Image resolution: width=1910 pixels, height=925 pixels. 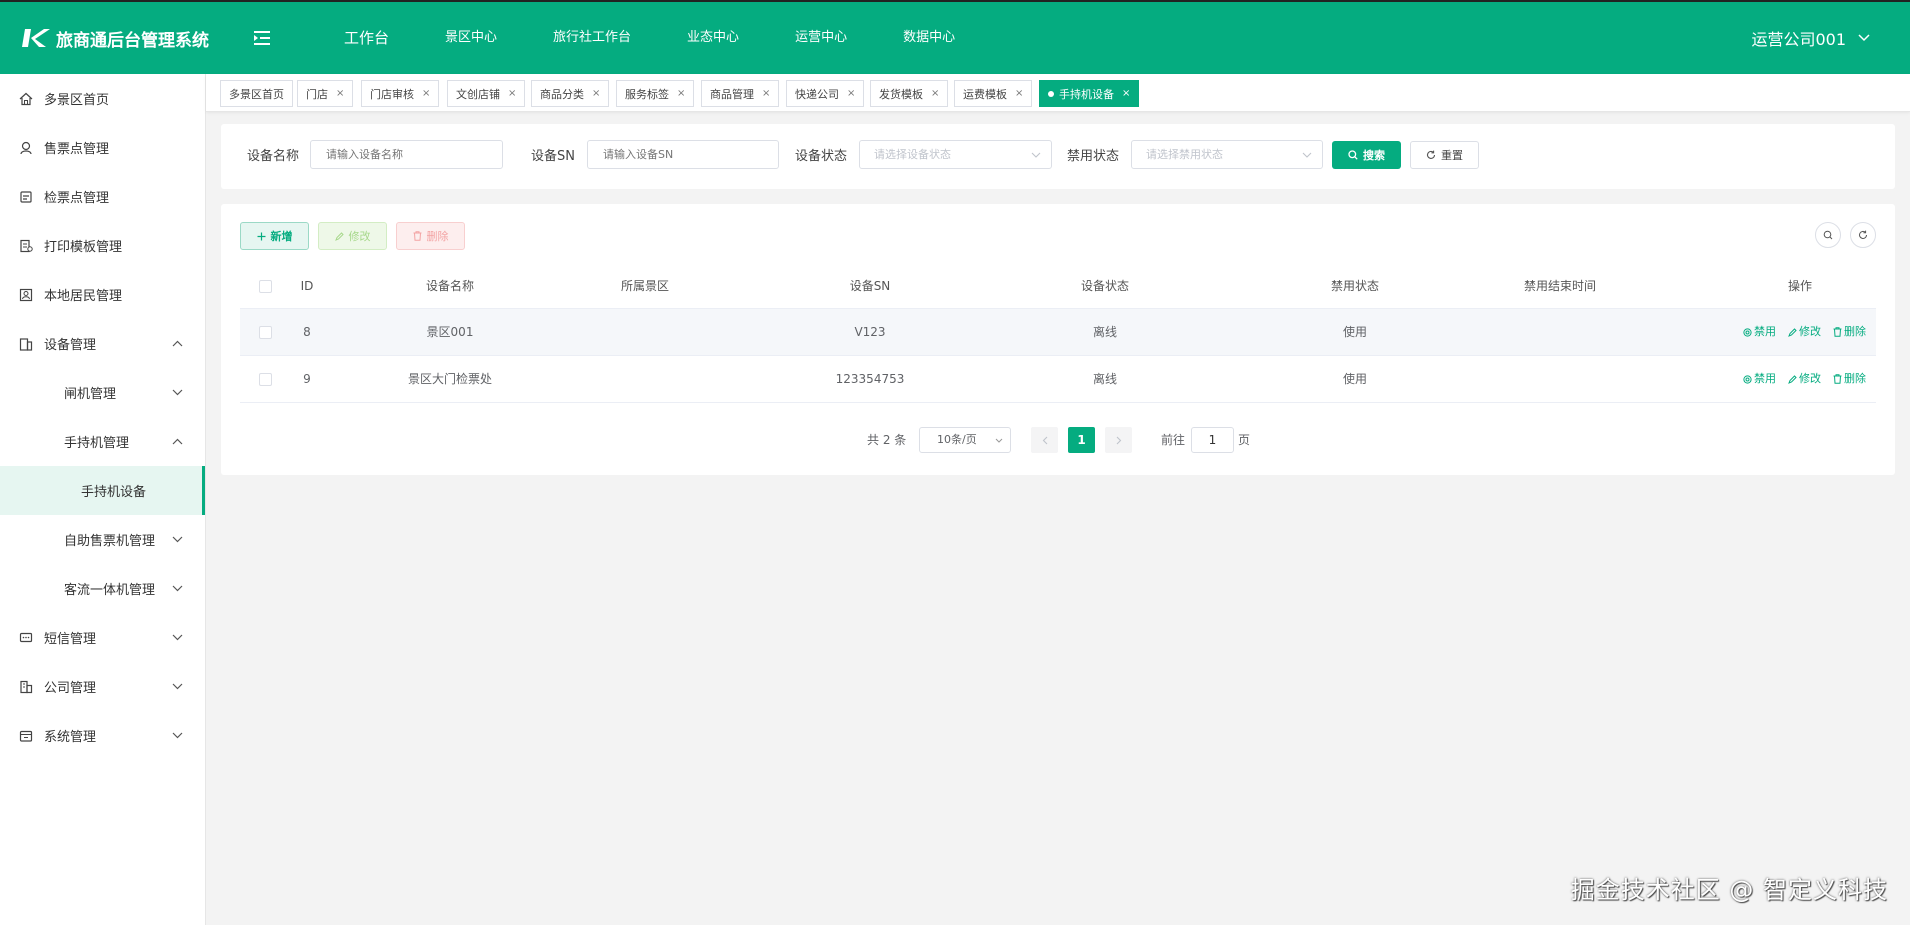 I want to click on goto-label: 前往, so click(x=1173, y=440).